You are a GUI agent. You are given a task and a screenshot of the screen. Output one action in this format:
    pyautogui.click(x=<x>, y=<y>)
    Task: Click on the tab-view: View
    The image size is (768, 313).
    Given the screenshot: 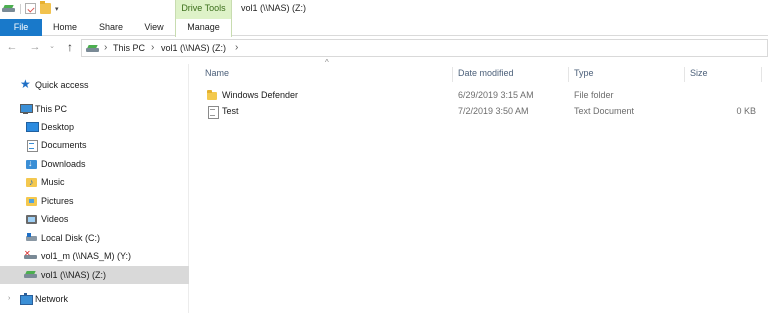 What is the action you would take?
    pyautogui.click(x=154, y=27)
    